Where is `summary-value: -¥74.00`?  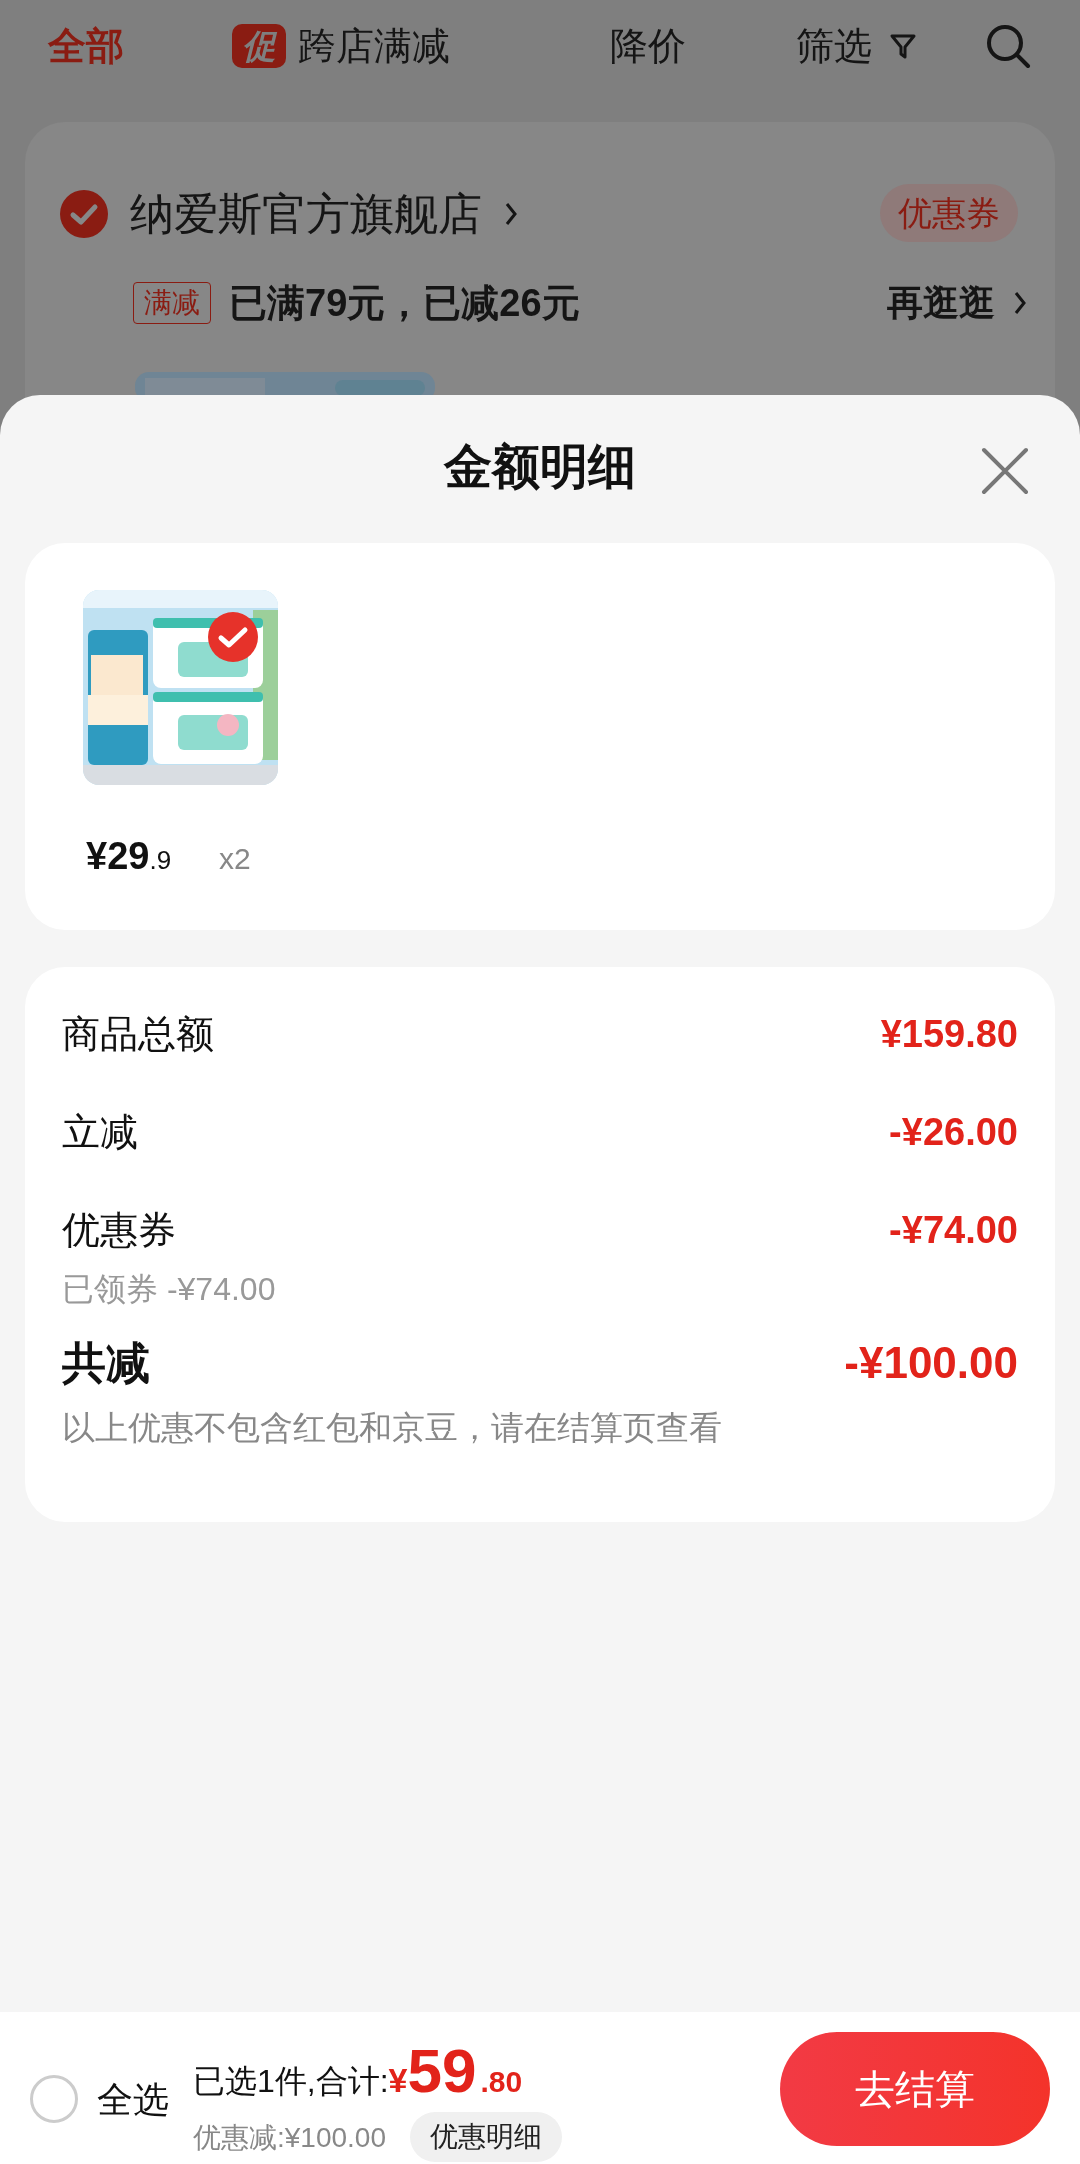 summary-value: -¥74.00 is located at coordinates (953, 1230).